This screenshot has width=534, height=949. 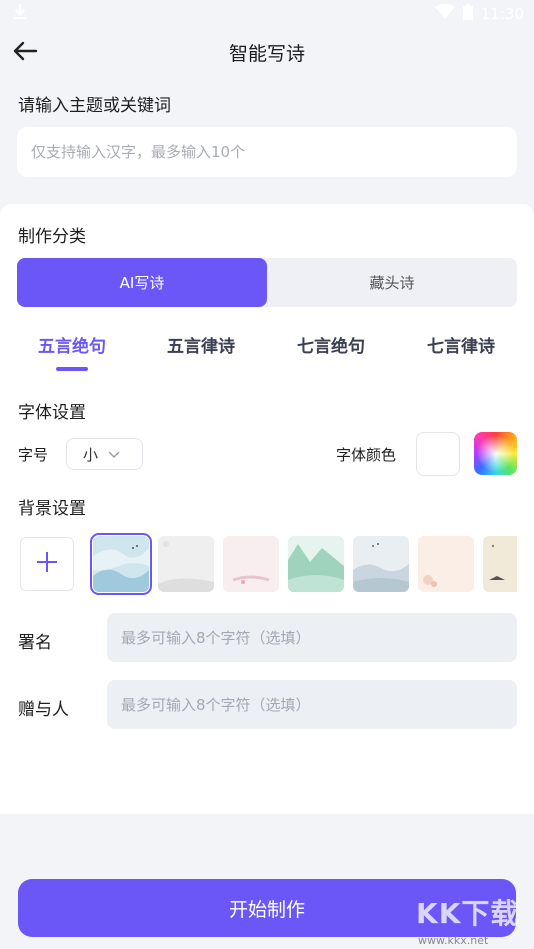 I want to click on poem-form-tabs: 五言绝句 五言律诗 七言绝句 七言律诗, so click(x=267, y=353).